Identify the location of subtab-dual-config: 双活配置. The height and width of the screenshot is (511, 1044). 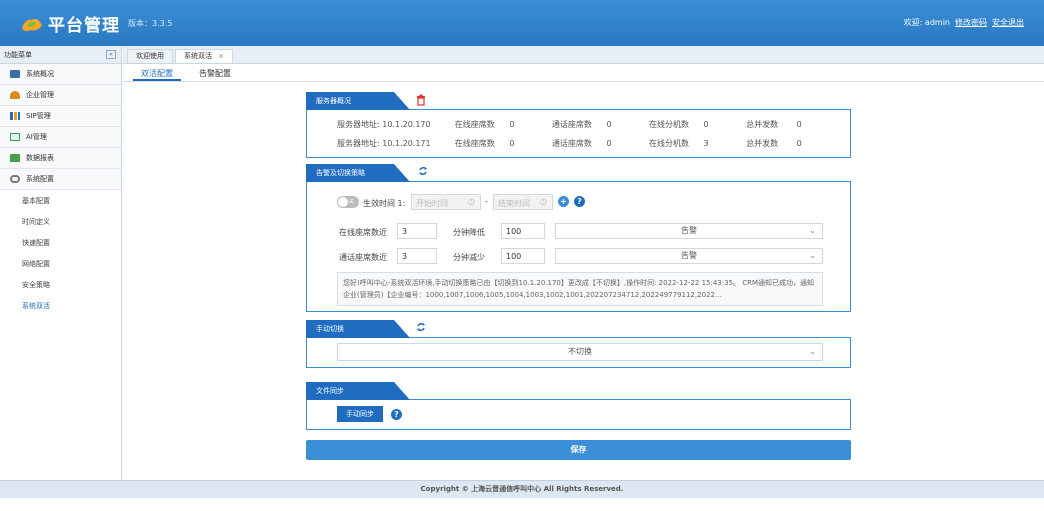
(157, 72).